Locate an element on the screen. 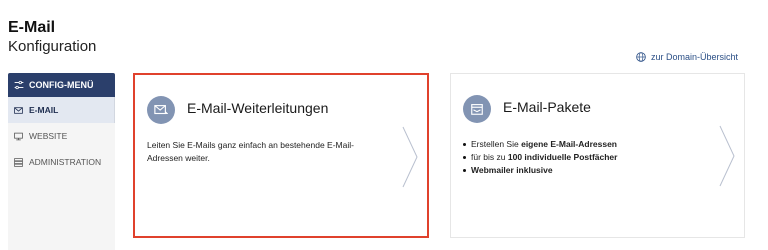 The width and height of the screenshot is (768, 250). globe-icon is located at coordinates (641, 57).